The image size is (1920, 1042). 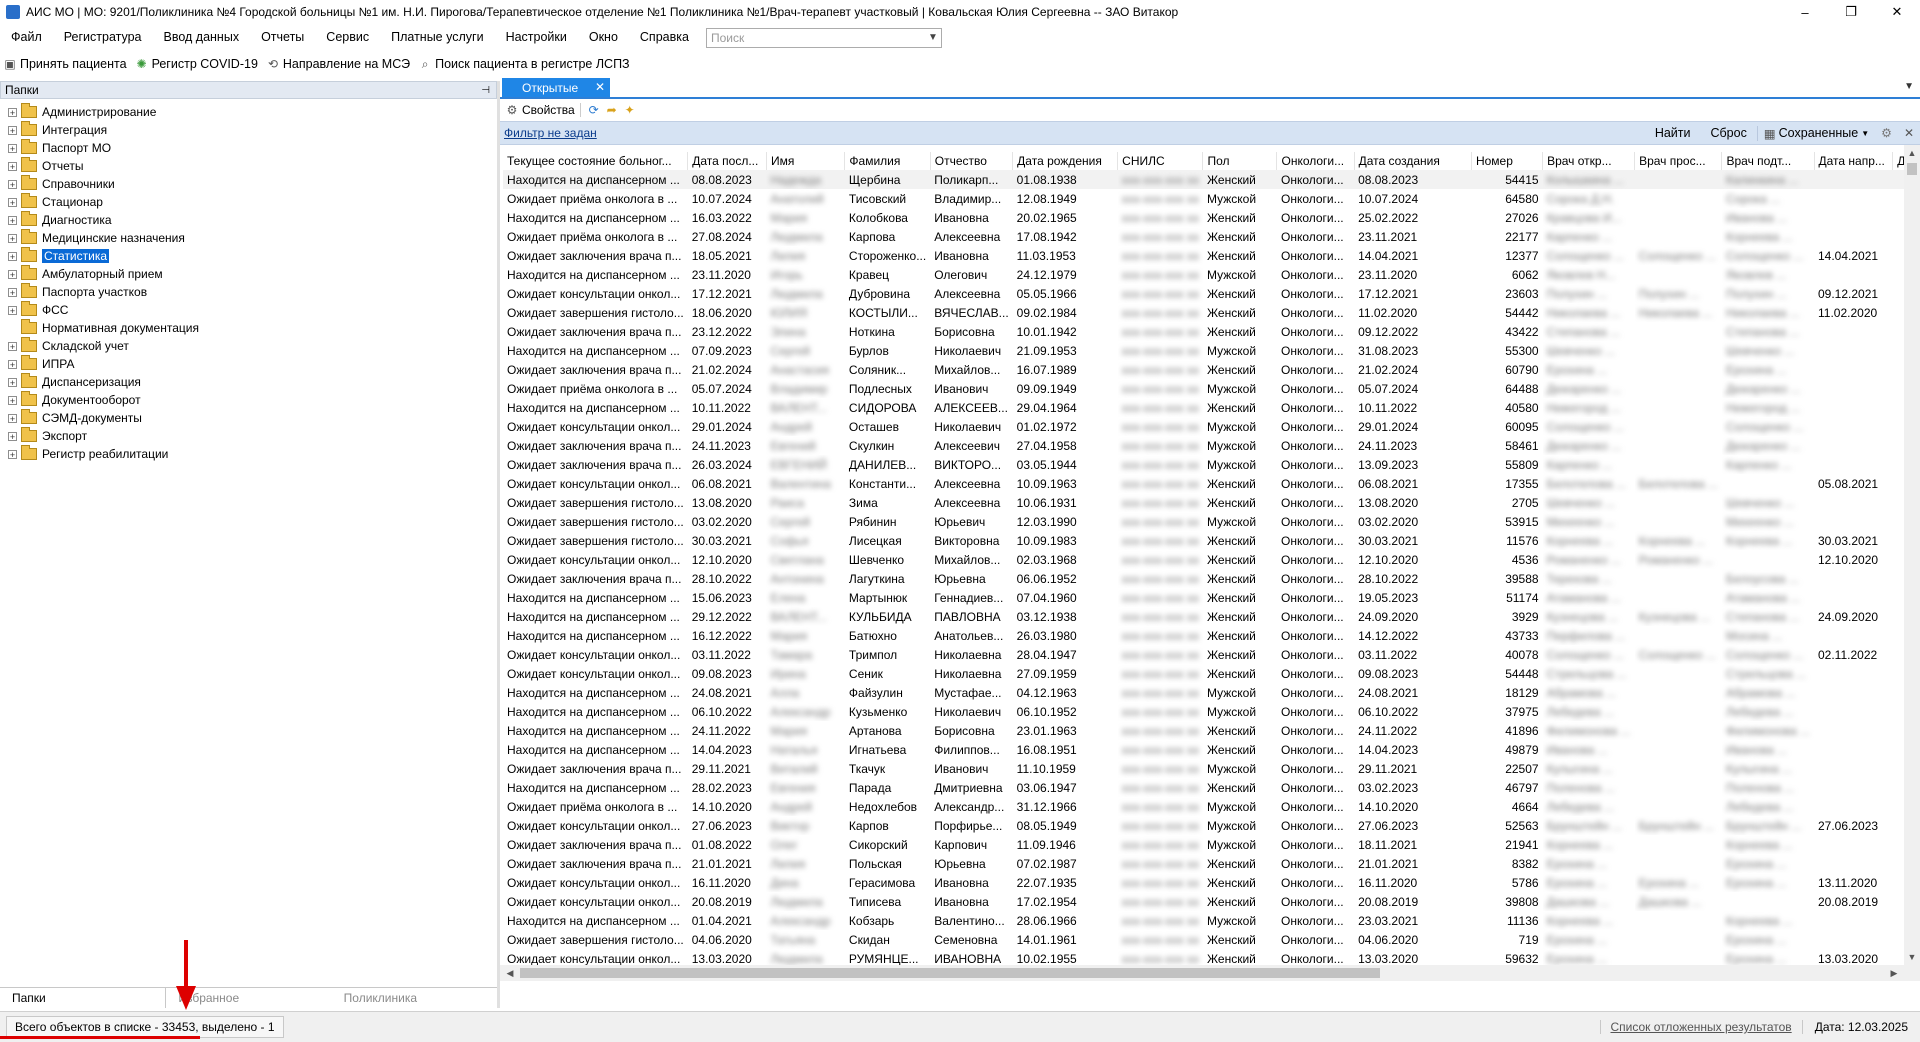 What do you see at coordinates (83, 998) in the screenshot?
I see `tab-folders: Папки` at bounding box center [83, 998].